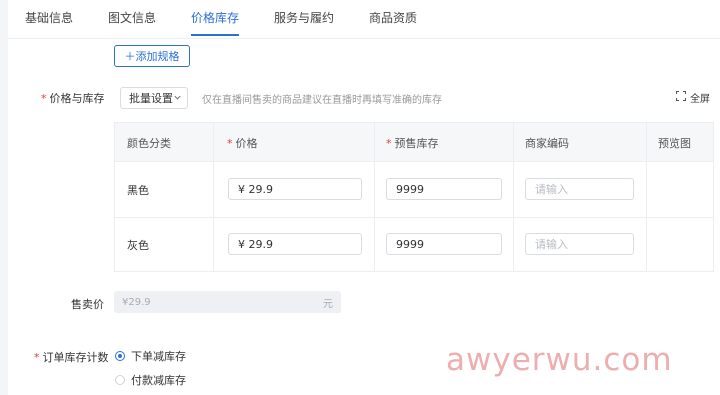 This screenshot has width=720, height=395. I want to click on row-divider, so click(414, 217).